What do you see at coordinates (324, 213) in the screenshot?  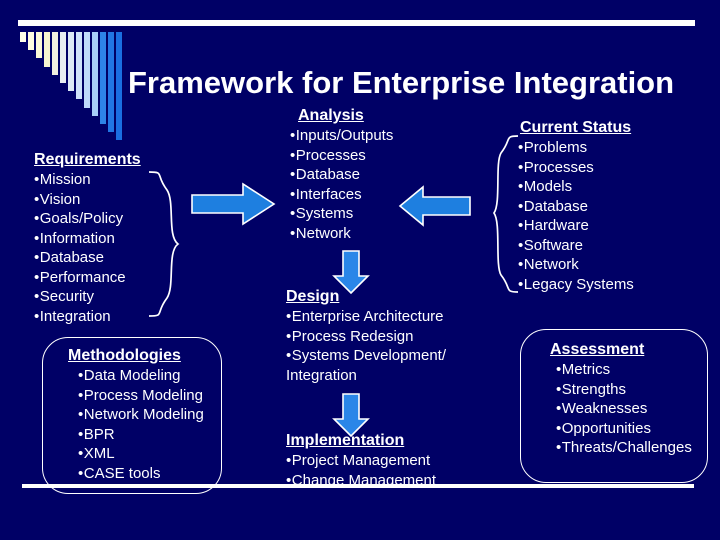 I see `list-item-label: Systems` at bounding box center [324, 213].